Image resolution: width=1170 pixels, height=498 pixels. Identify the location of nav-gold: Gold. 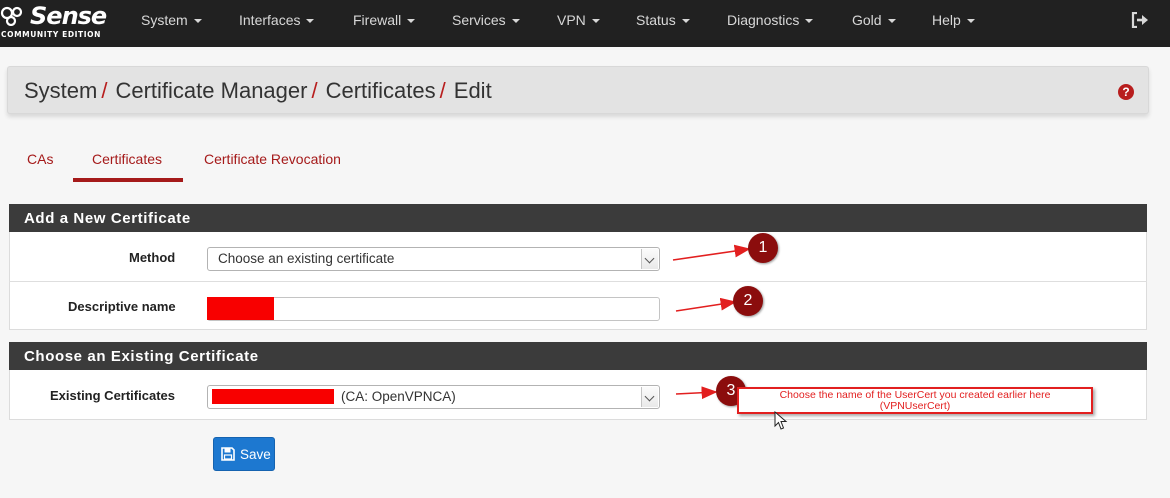
(874, 20).